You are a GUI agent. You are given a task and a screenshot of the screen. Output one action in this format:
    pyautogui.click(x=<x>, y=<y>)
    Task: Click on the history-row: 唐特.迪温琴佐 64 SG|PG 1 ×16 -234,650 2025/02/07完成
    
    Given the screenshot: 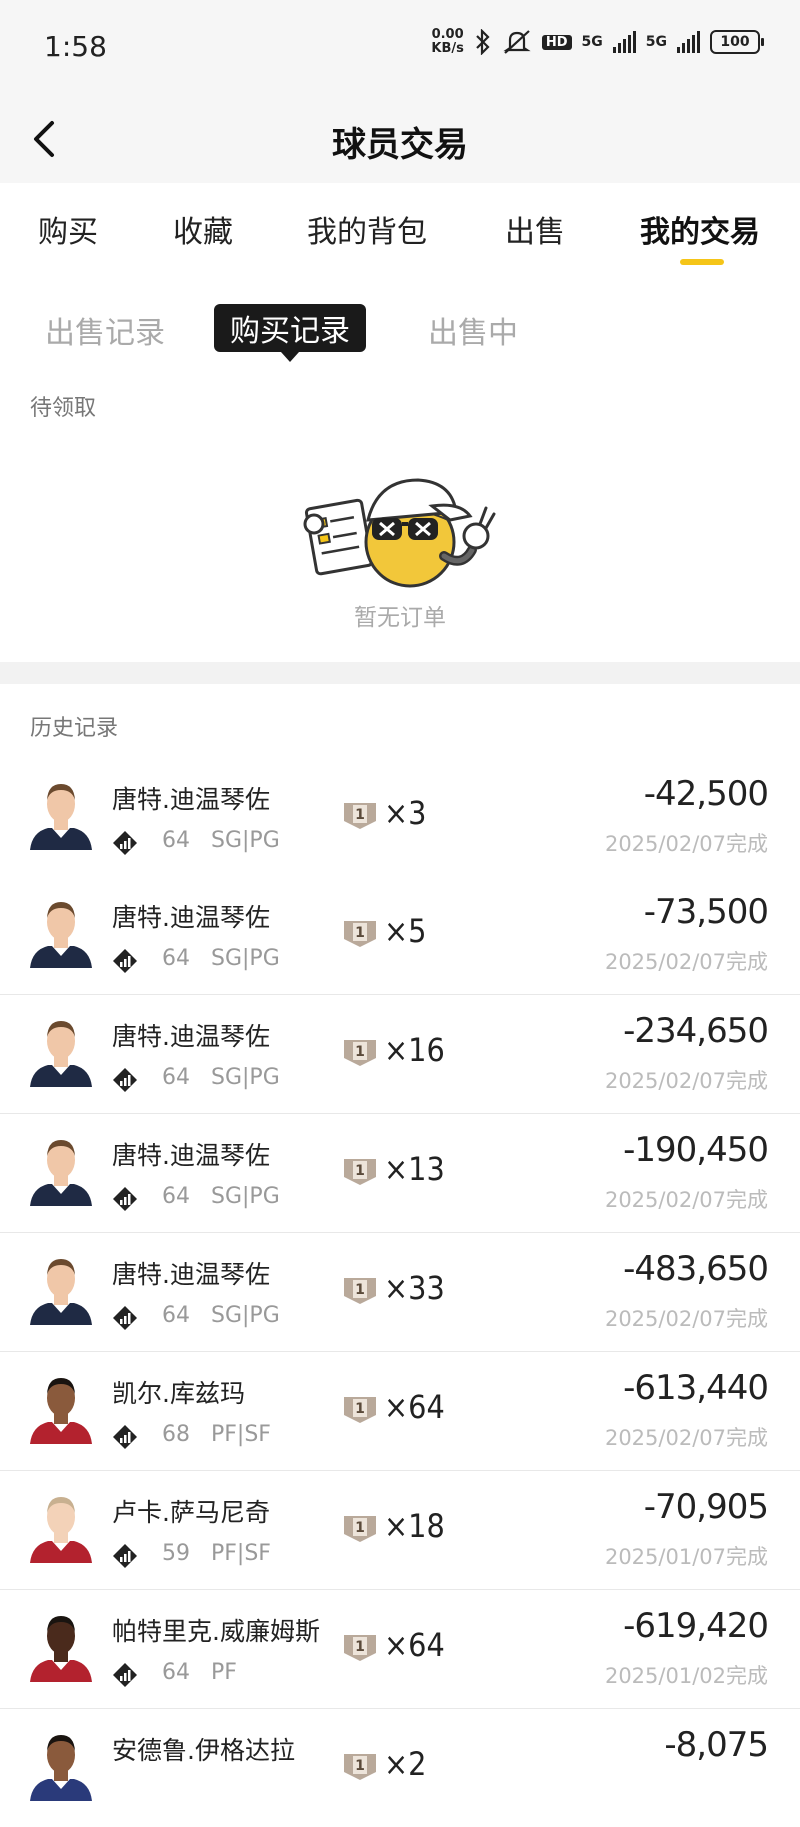 What is the action you would take?
    pyautogui.click(x=400, y=1054)
    